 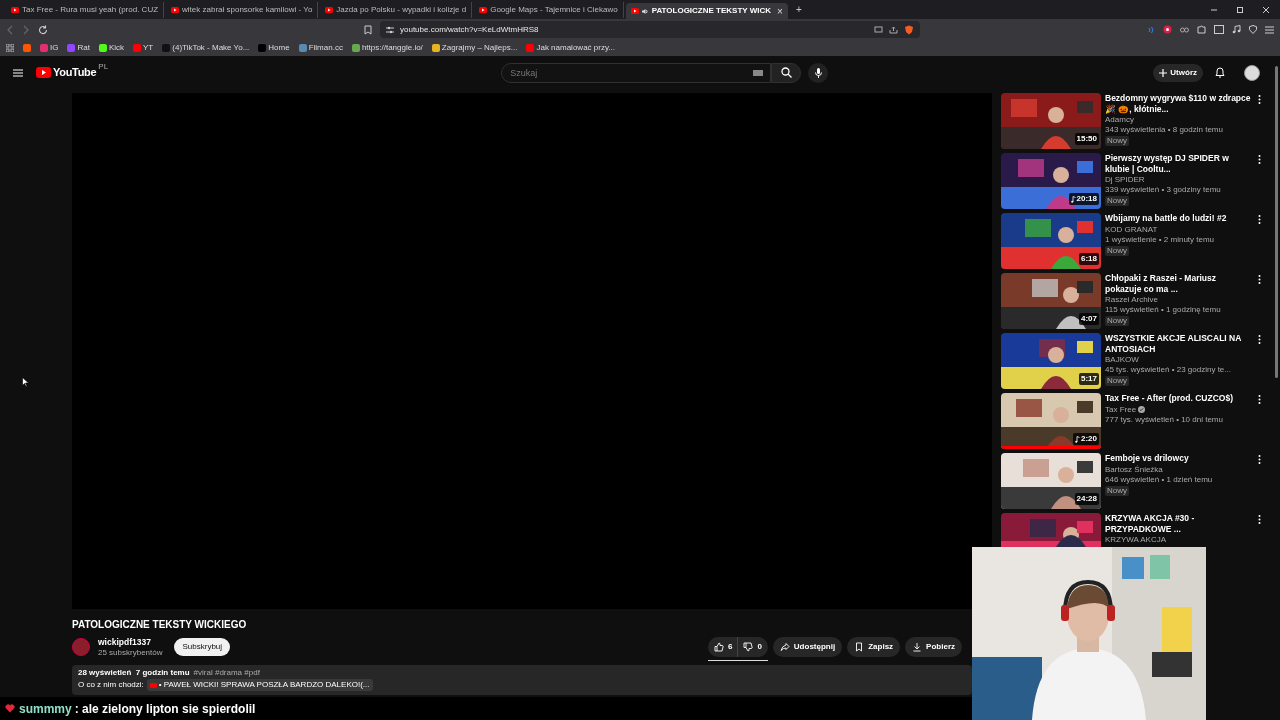 What do you see at coordinates (933, 647) in the screenshot?
I see `action-button: Pobierz` at bounding box center [933, 647].